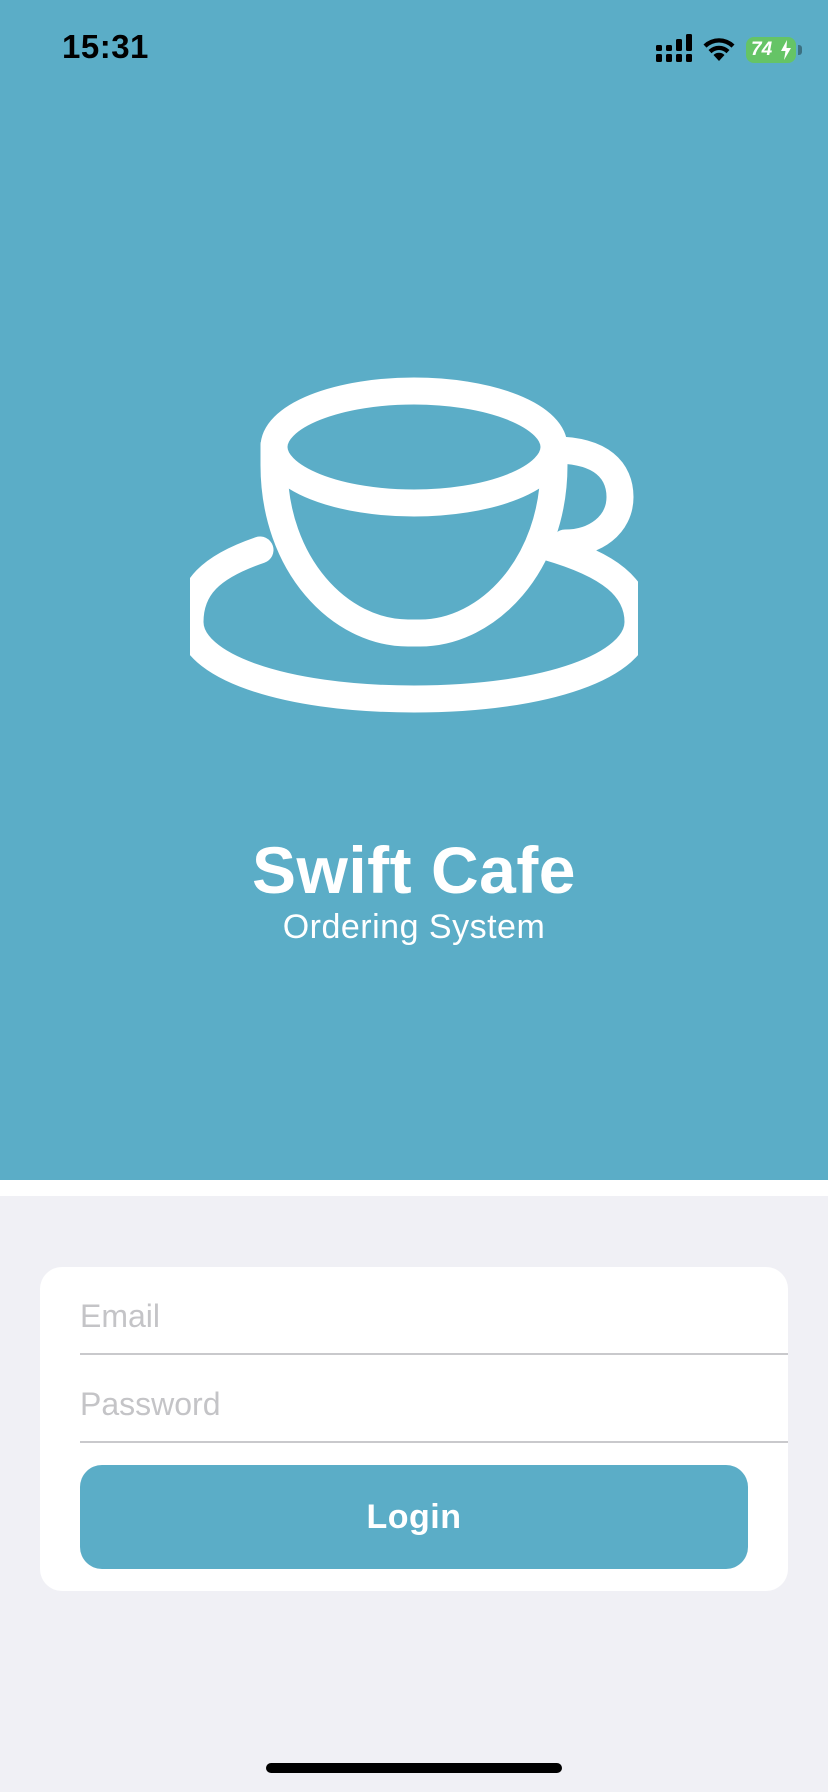 This screenshot has height=1792, width=828. Describe the element at coordinates (434, 1404) in the screenshot. I see `password-field` at that location.